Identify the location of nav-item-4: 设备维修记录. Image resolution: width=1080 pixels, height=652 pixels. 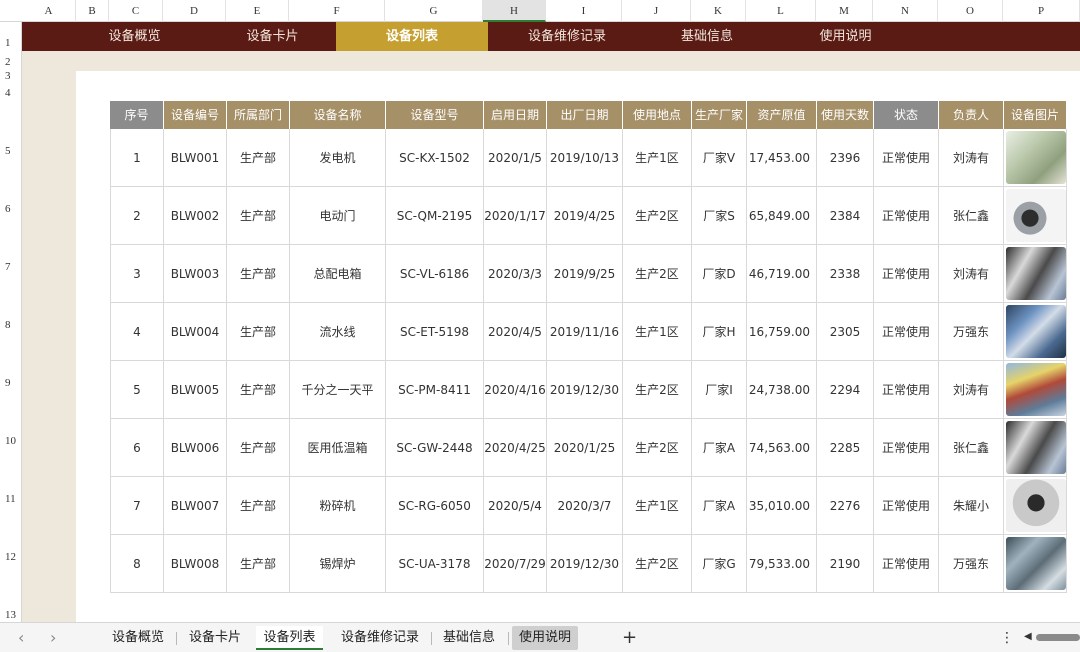
(567, 36).